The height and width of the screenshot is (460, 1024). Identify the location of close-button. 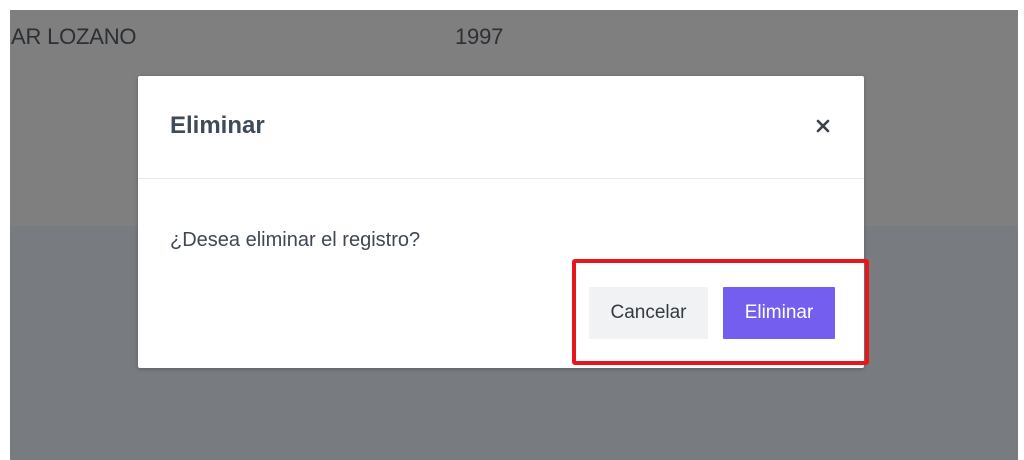
(823, 126).